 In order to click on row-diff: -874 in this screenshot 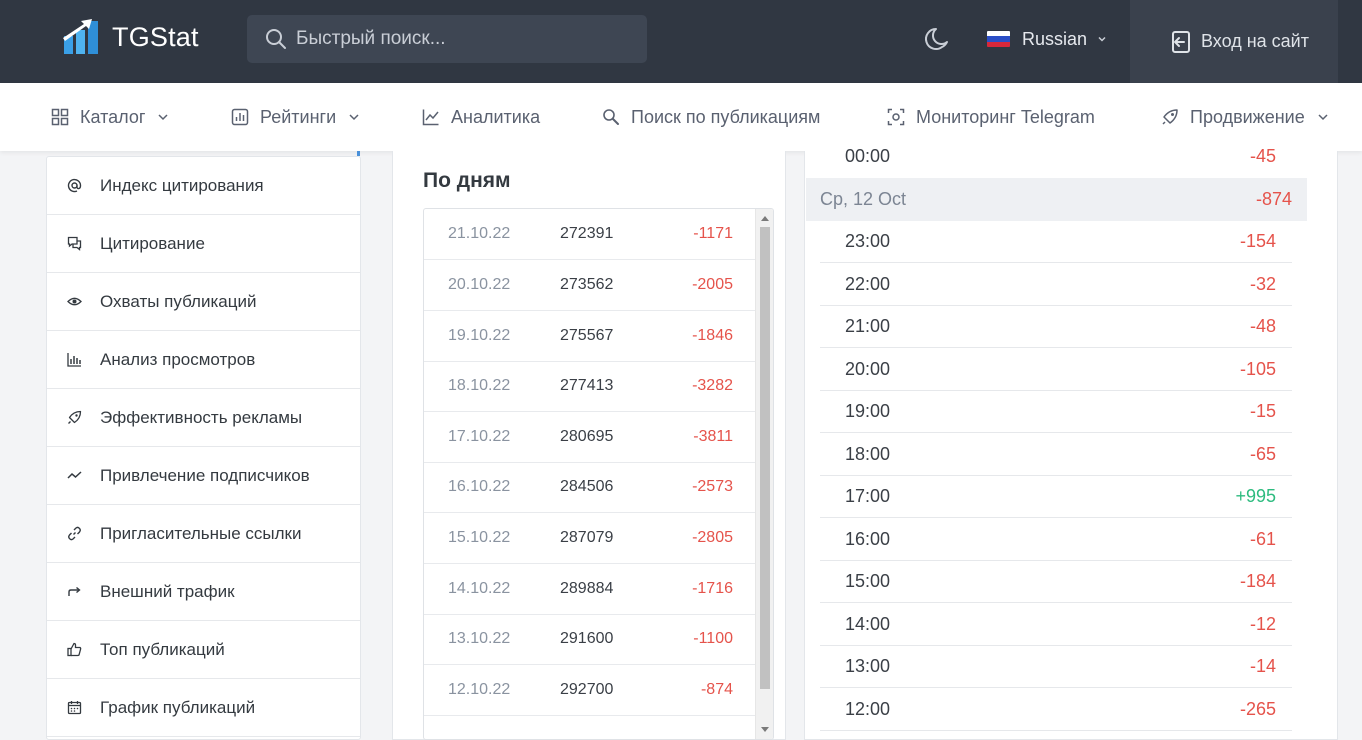, I will do `click(716, 689)`.